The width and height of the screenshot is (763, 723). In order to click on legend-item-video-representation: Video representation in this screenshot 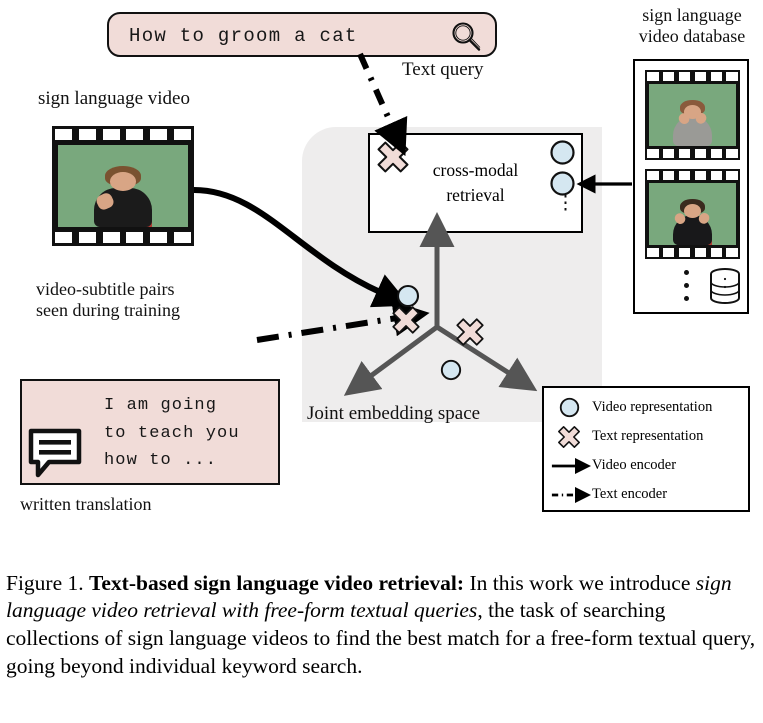, I will do `click(648, 407)`.